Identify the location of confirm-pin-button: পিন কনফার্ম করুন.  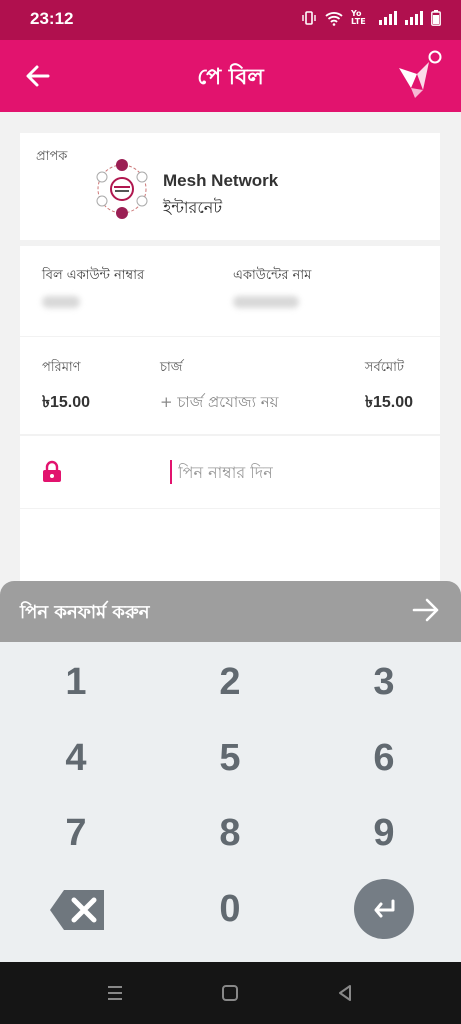
(230, 611).